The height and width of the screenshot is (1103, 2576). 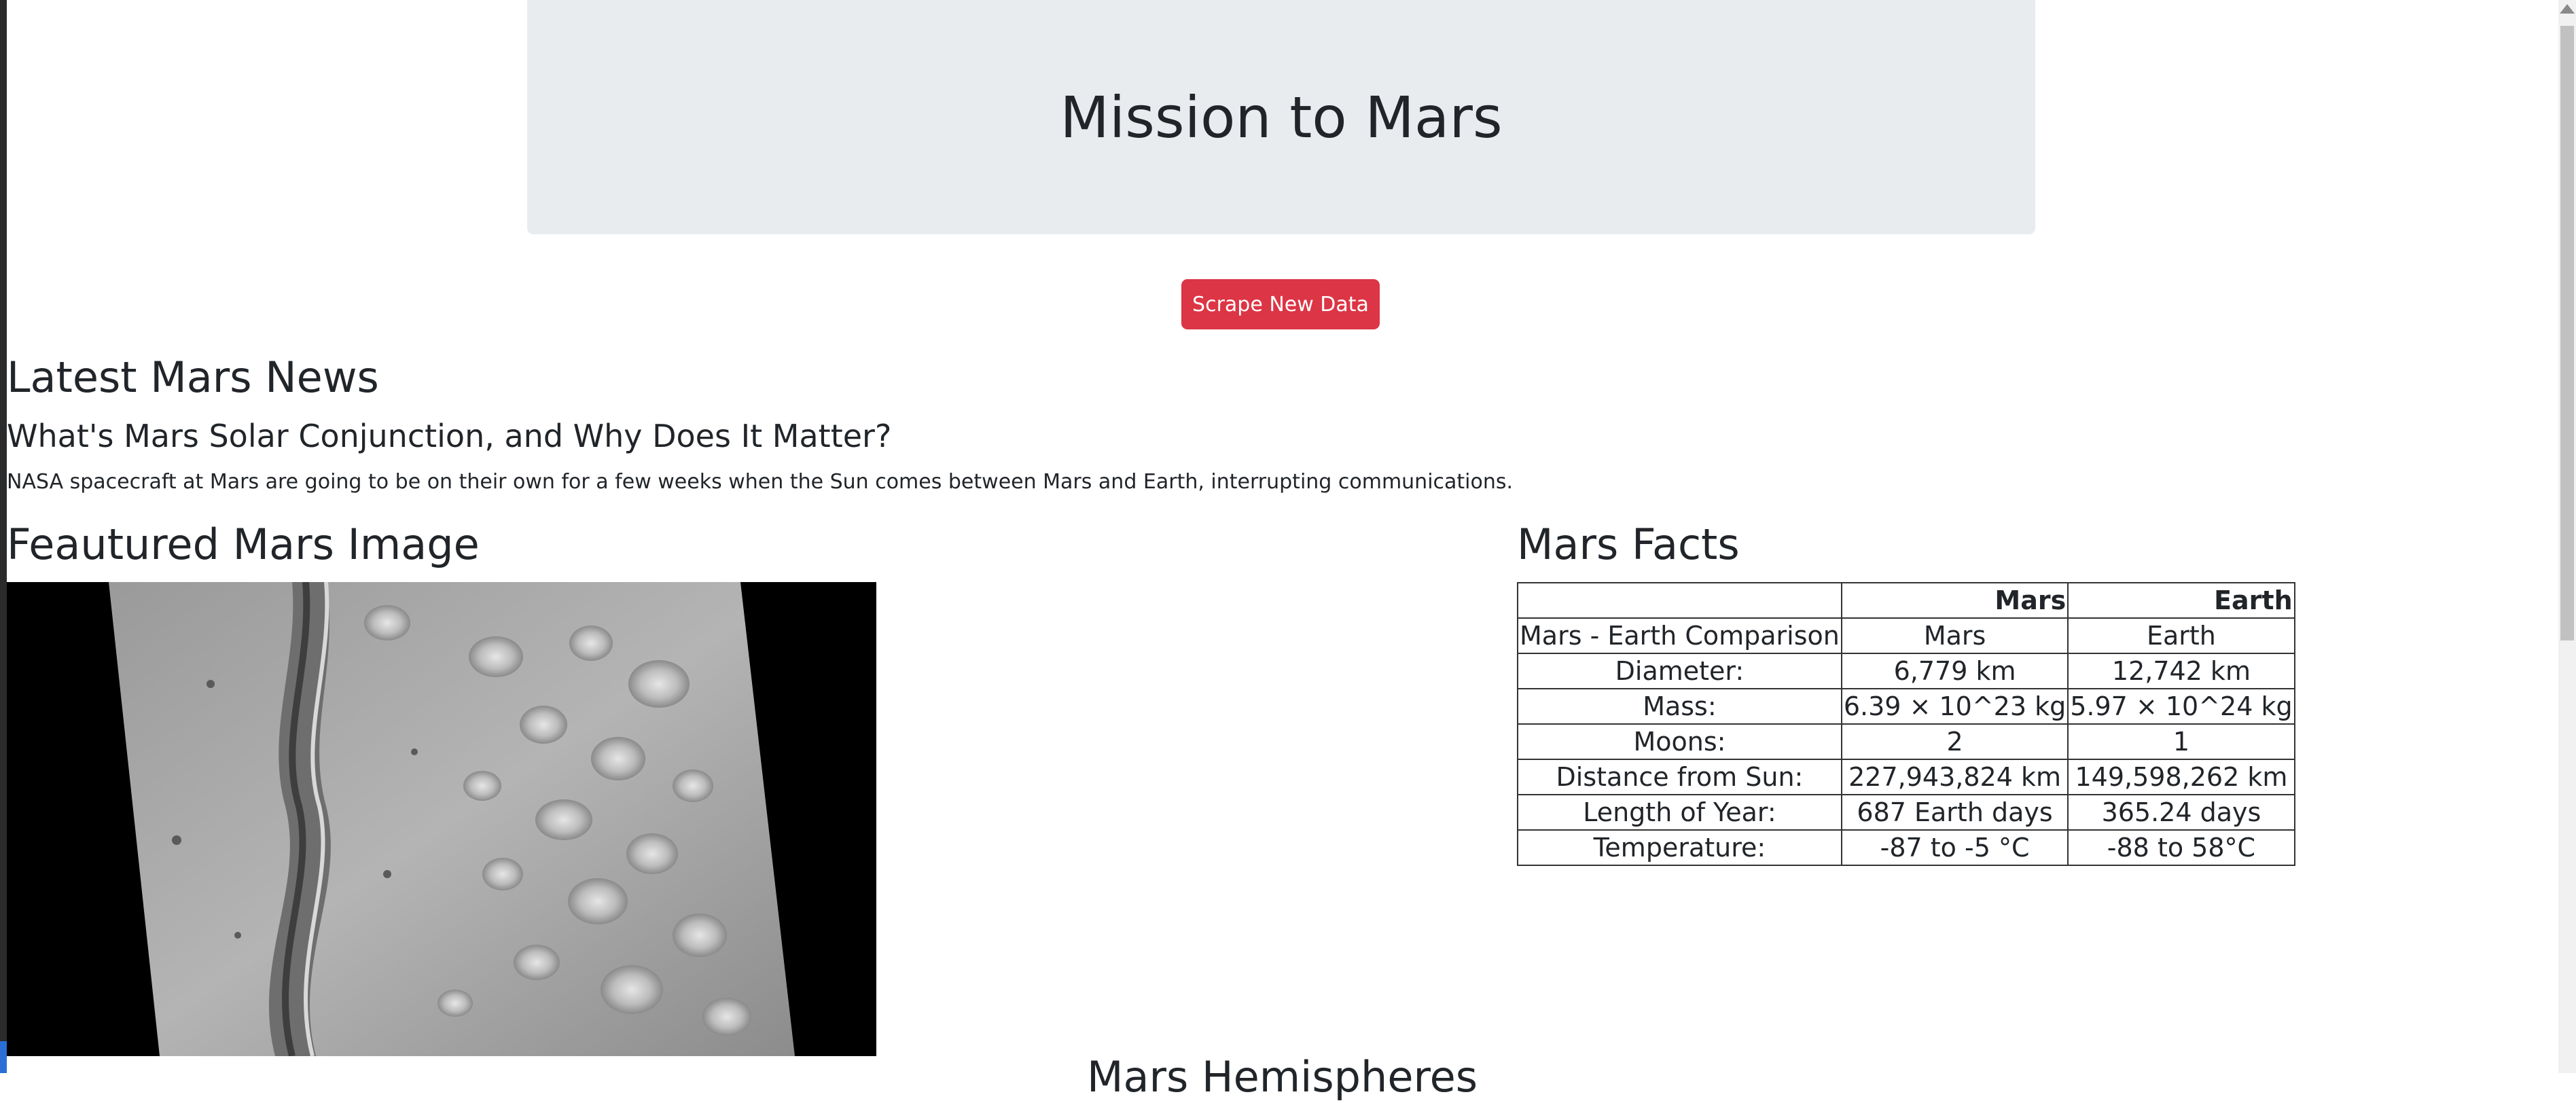 I want to click on table-header-cell, so click(x=1680, y=600).